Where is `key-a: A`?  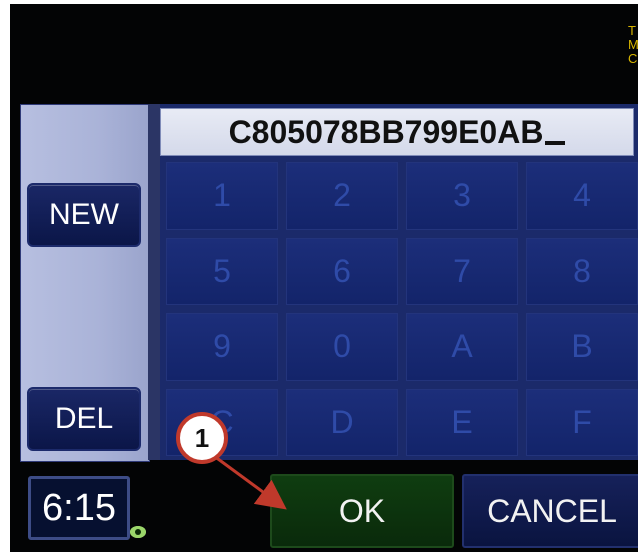
key-a: A is located at coordinates (462, 347).